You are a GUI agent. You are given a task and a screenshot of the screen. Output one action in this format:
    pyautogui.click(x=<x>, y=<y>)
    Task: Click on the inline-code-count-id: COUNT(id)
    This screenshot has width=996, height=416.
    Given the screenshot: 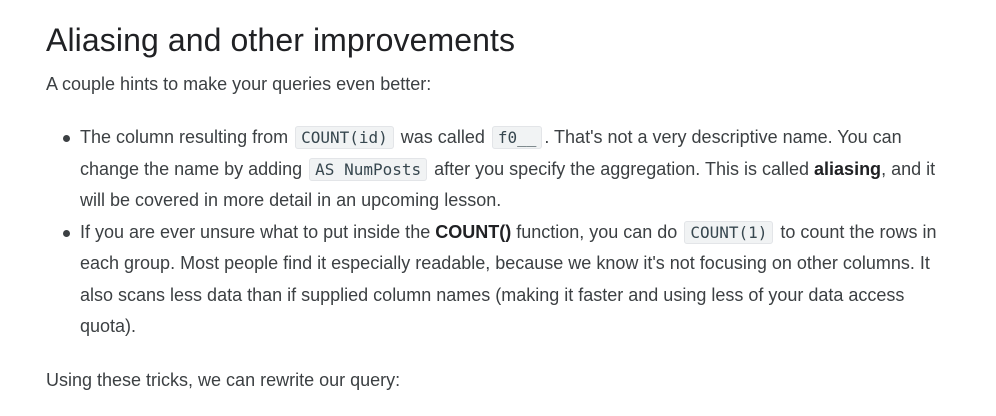 What is the action you would take?
    pyautogui.click(x=344, y=137)
    